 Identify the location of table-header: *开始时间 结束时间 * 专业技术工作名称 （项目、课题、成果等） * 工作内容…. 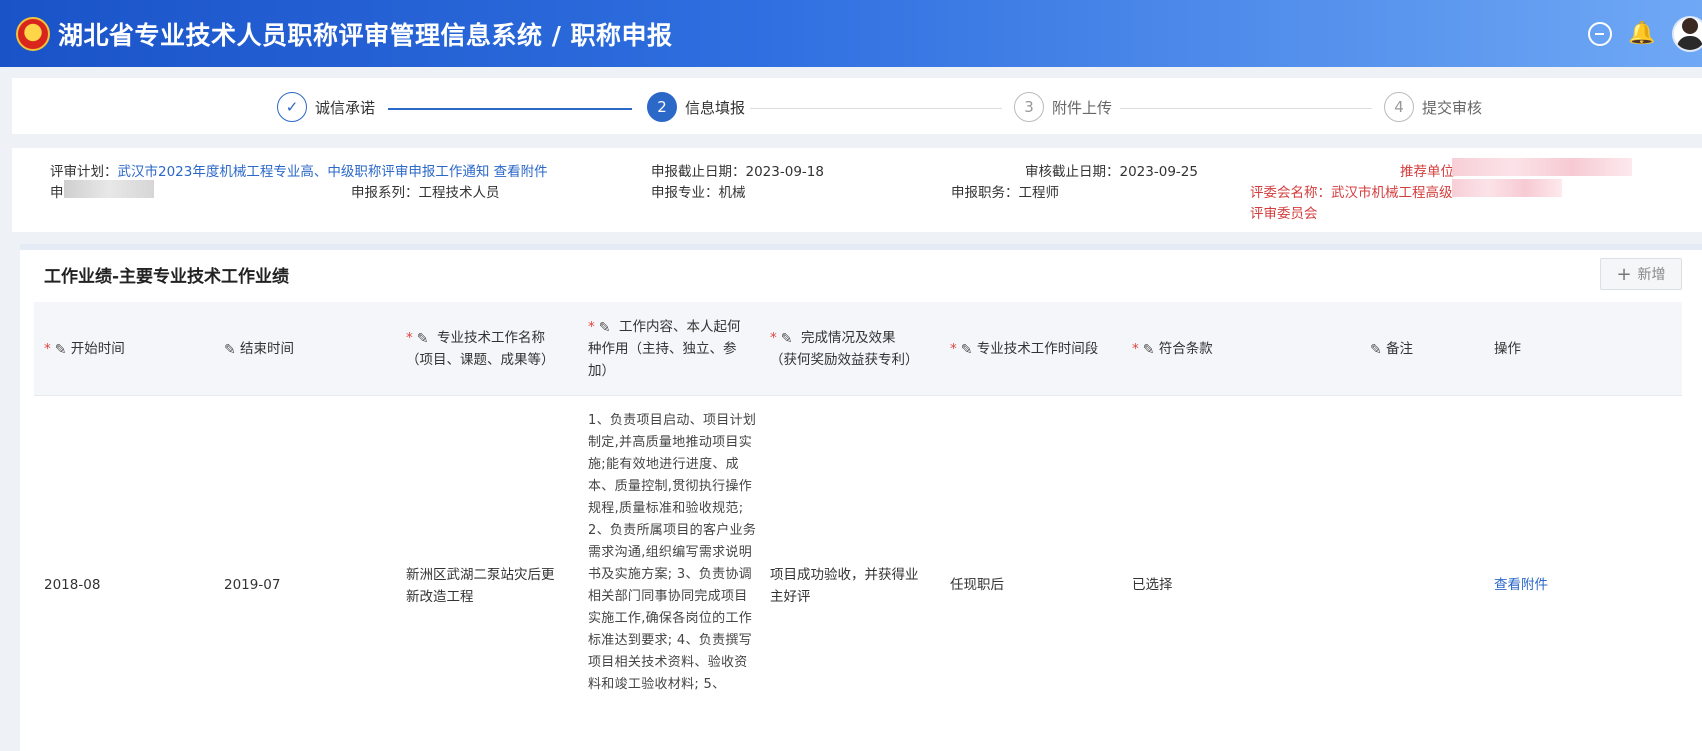
(858, 349).